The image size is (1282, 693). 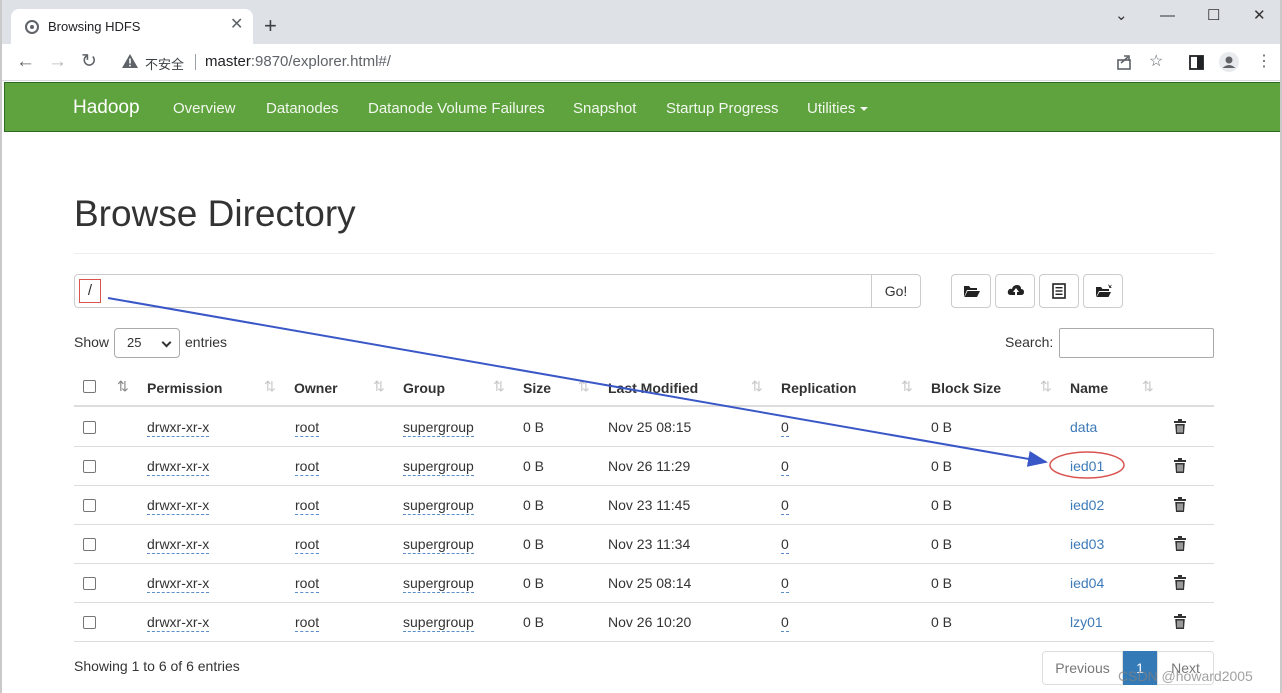 I want to click on column-owner: Owner, so click(x=316, y=388).